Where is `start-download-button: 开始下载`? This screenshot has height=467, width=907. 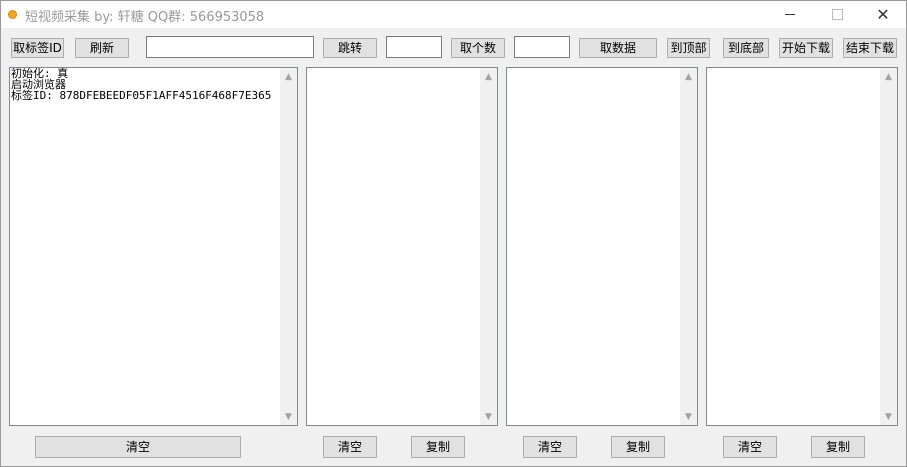 start-download-button: 开始下载 is located at coordinates (806, 48).